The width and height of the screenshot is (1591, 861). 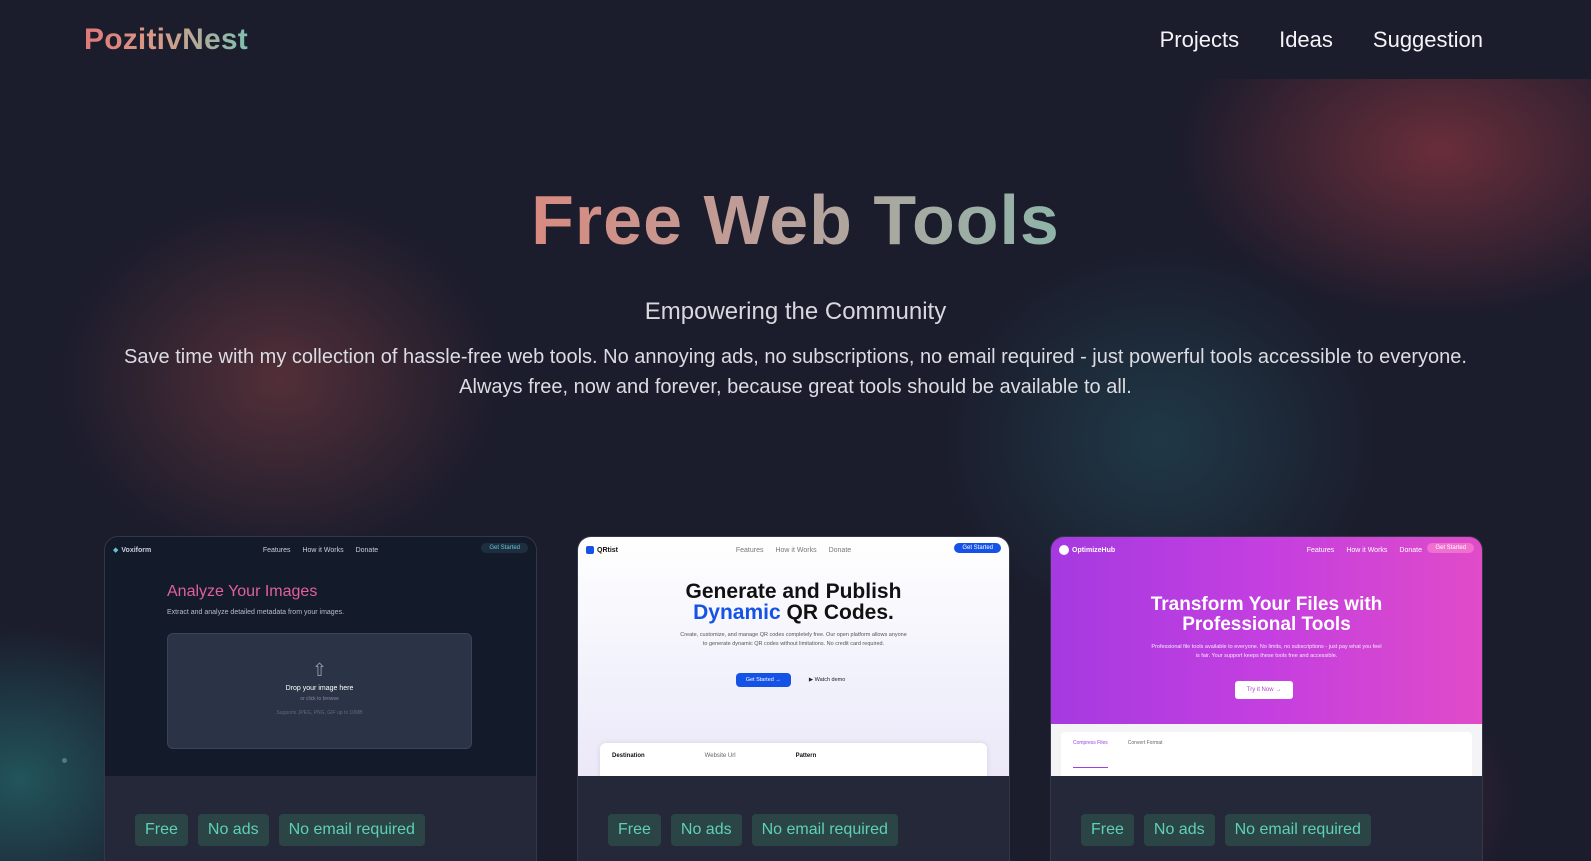 I want to click on site-header: PozitivNest Projects Ideas Suggestion, so click(x=795, y=39).